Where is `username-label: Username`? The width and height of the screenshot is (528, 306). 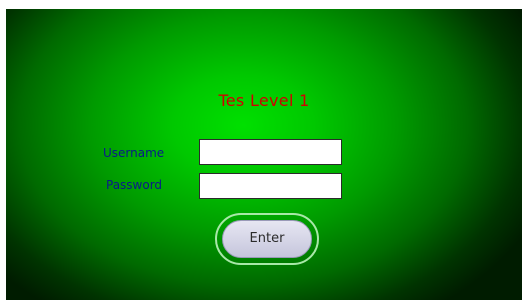
username-label: Username is located at coordinates (134, 153).